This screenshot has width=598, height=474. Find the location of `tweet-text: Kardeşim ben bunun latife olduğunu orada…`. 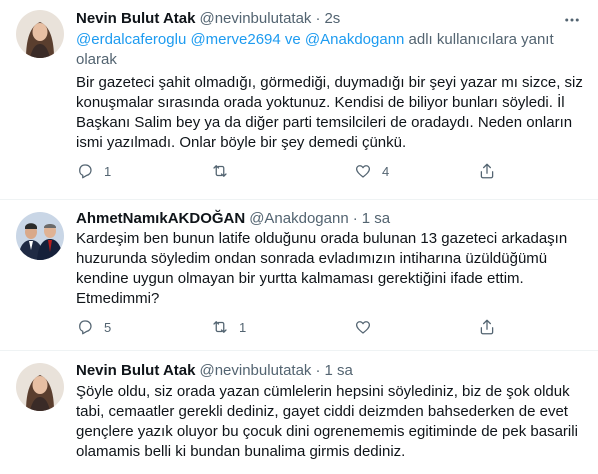

tweet-text: Kardeşim ben bunun latife olduğunu orada… is located at coordinates (331, 269).